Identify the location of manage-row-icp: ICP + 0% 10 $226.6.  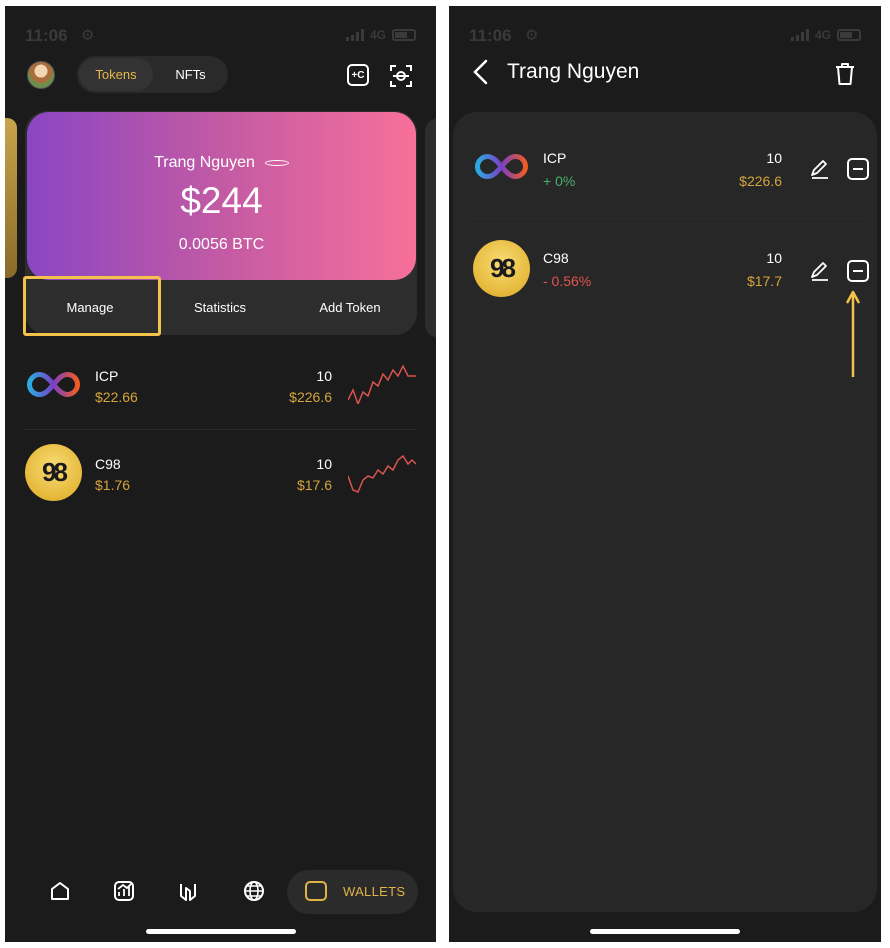
(665, 169).